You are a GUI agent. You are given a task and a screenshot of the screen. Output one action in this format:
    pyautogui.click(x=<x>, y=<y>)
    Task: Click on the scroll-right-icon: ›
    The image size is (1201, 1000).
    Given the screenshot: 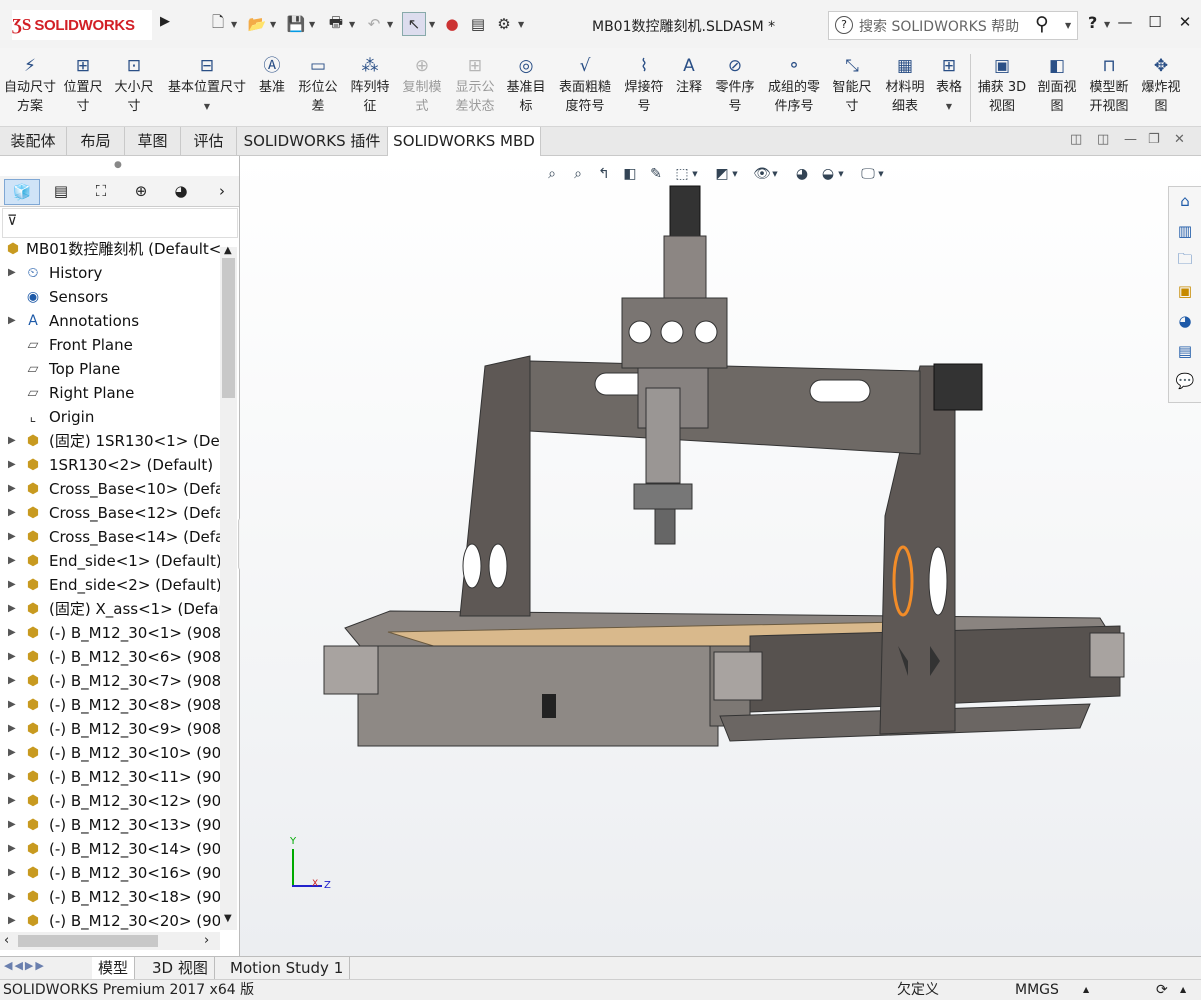 What is the action you would take?
    pyautogui.click(x=206, y=940)
    